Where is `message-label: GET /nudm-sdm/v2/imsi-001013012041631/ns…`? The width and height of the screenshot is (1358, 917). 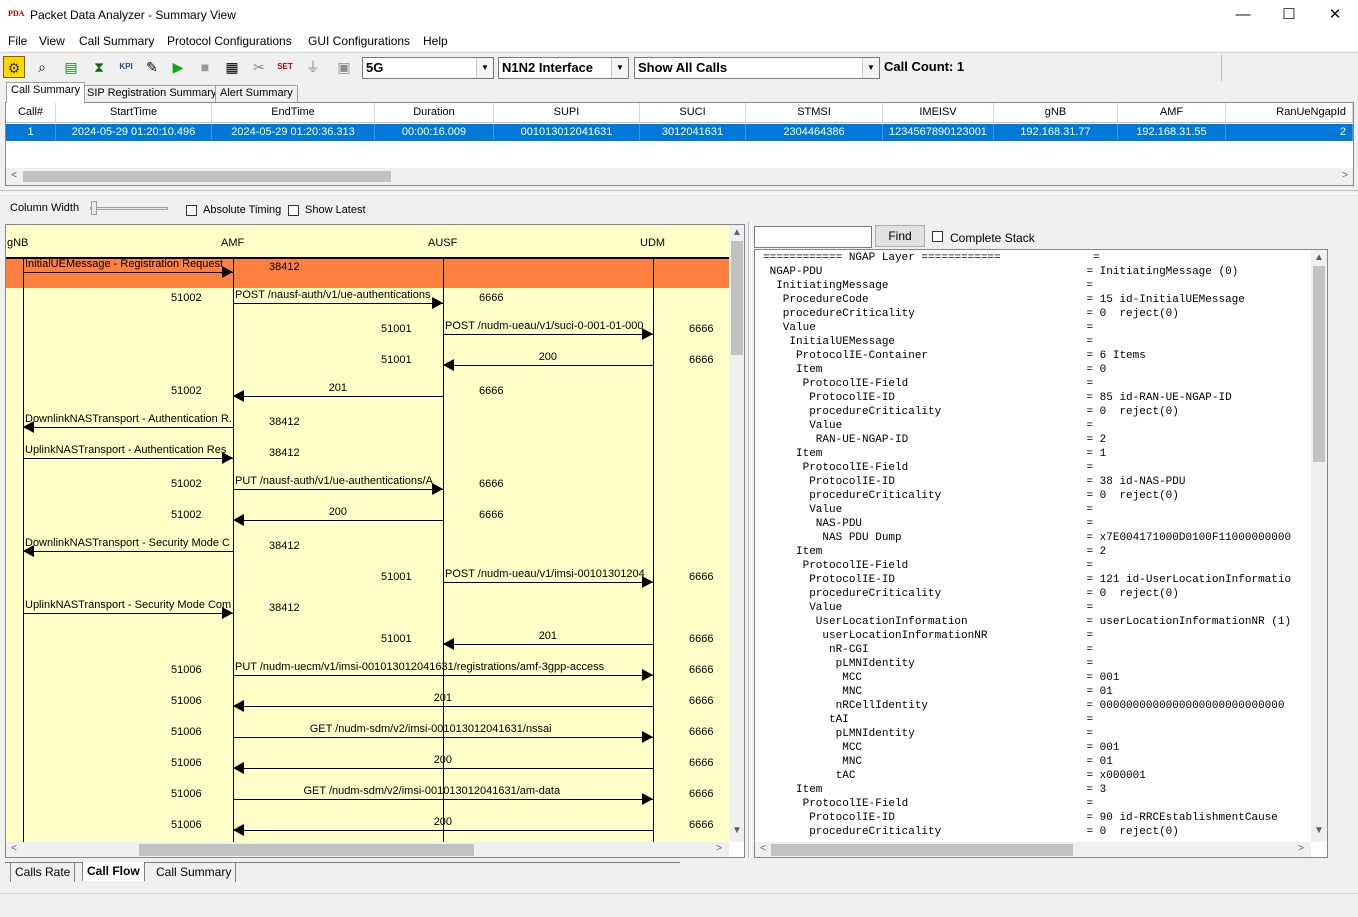
message-label: GET /nudm-sdm/v2/imsi-001013012041631/ns… is located at coordinates (445, 729).